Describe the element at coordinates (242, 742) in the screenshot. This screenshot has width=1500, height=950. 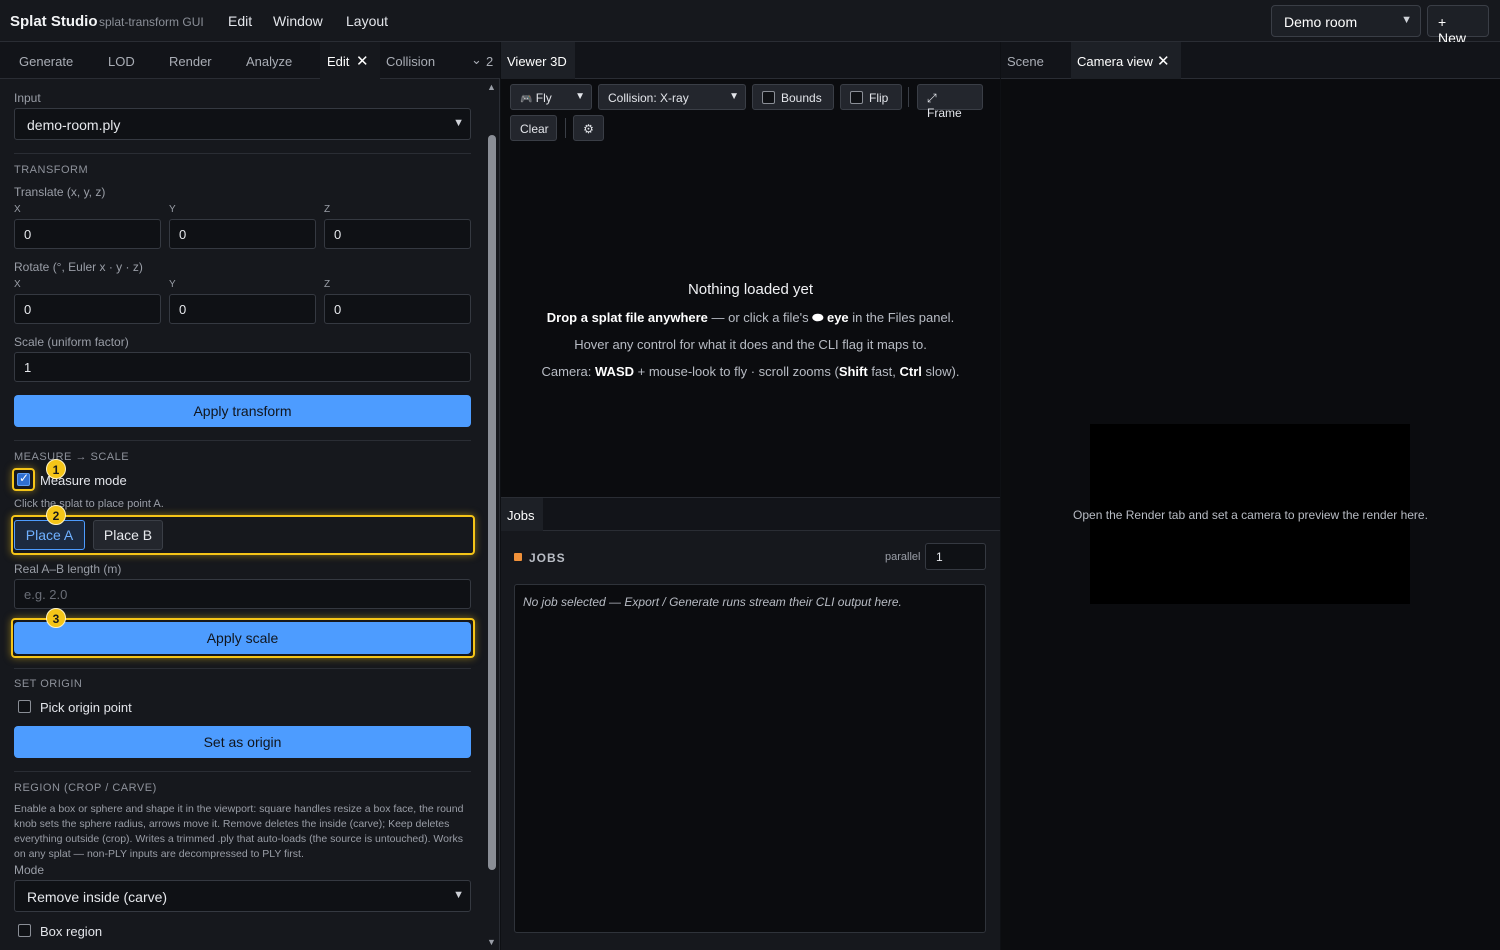
I see `set-origin-button: Set as origin` at that location.